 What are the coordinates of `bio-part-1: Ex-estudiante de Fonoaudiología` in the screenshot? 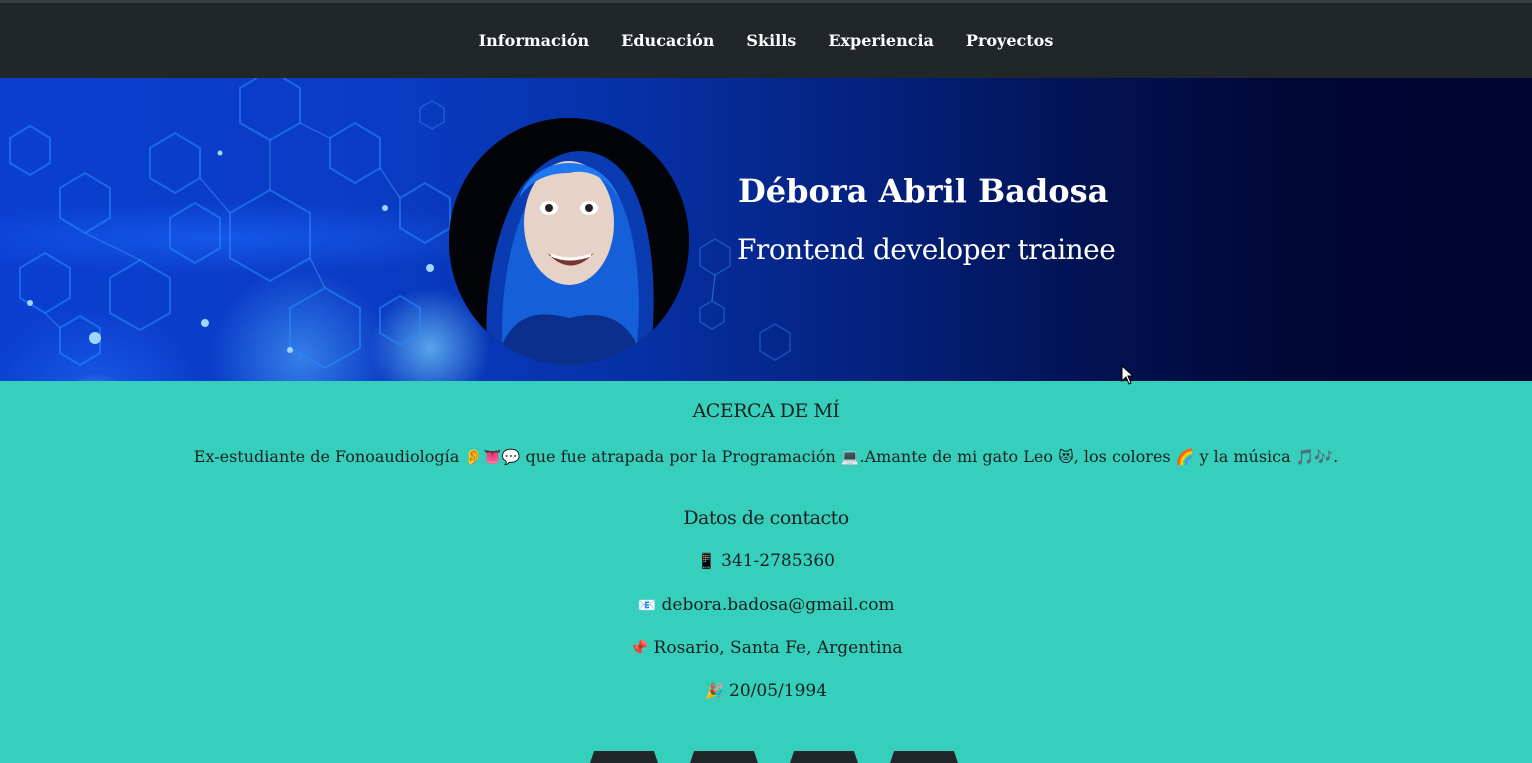 It's located at (329, 456).